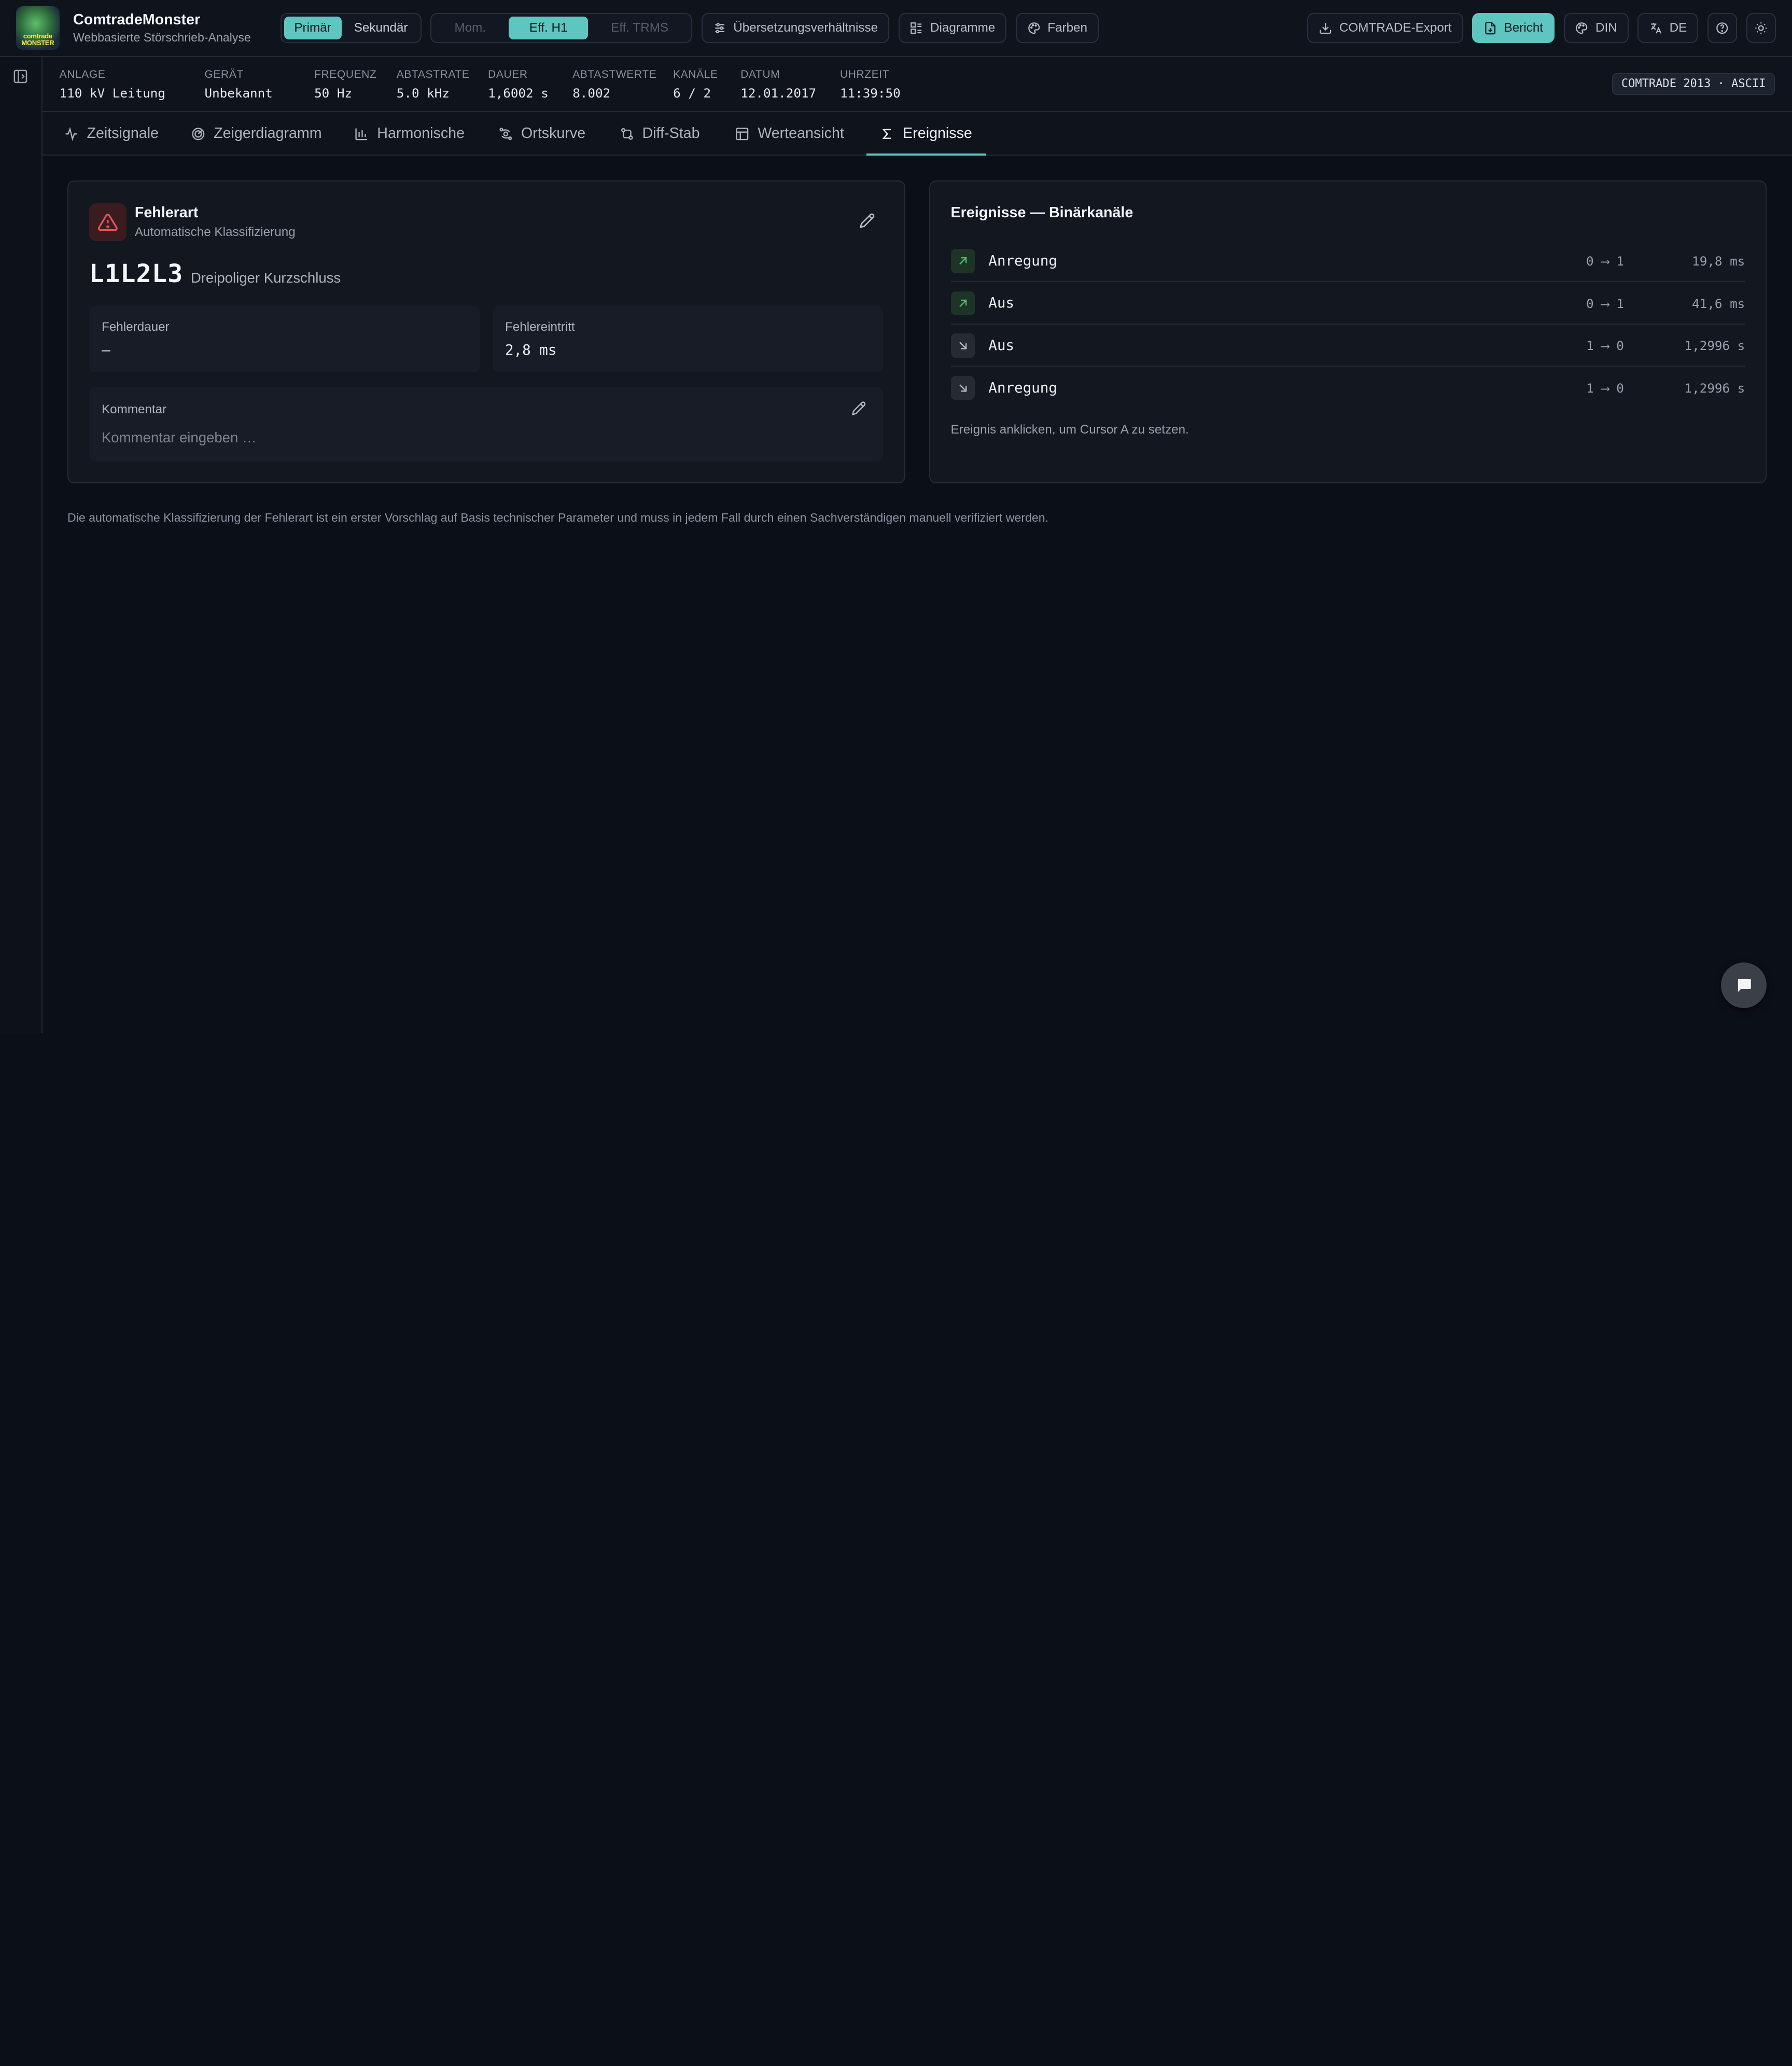 The width and height of the screenshot is (1792, 2066). Describe the element at coordinates (789, 134) in the screenshot. I see `tab-werteansicht: Werteansicht` at that location.